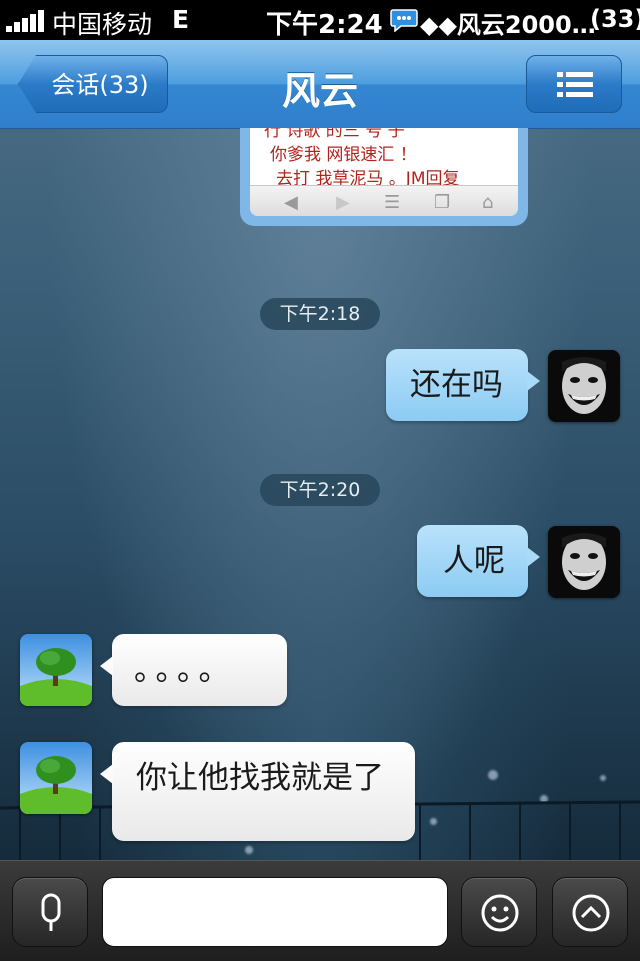 This screenshot has width=640, height=961. Describe the element at coordinates (291, 202) in the screenshot. I see `browser-back-icon: ◀` at that location.